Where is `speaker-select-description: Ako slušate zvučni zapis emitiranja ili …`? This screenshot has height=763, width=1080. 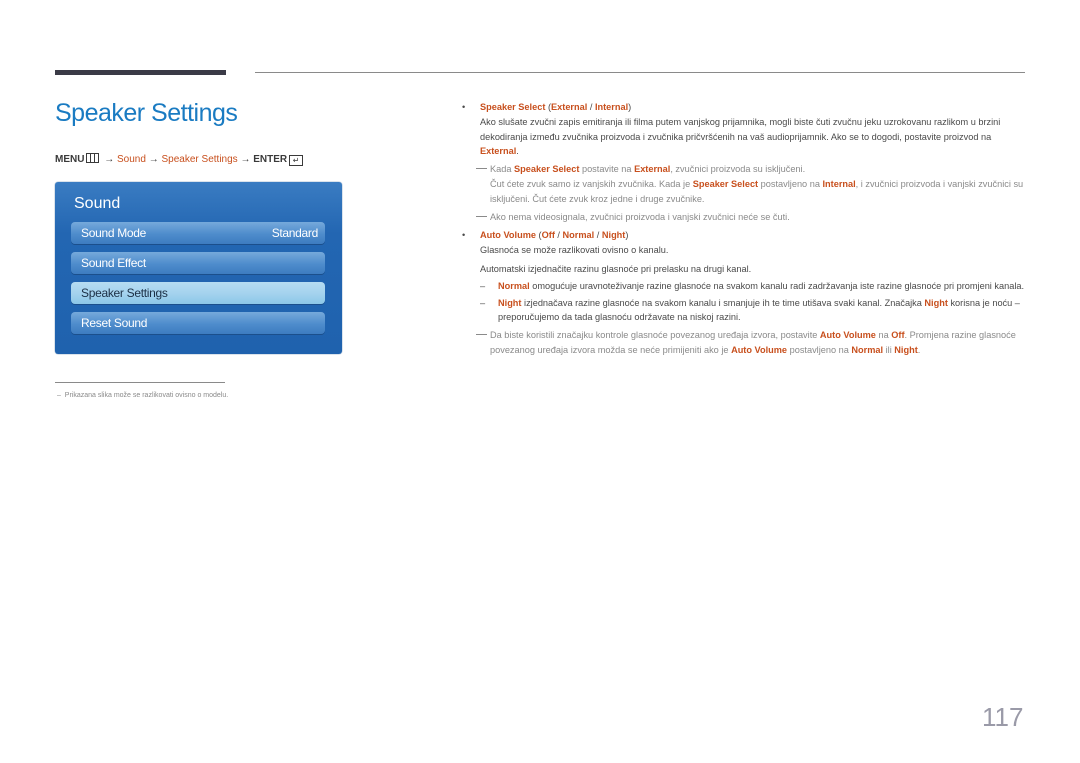 speaker-select-description: Ako slušate zvučni zapis emitiranja ili … is located at coordinates (740, 136).